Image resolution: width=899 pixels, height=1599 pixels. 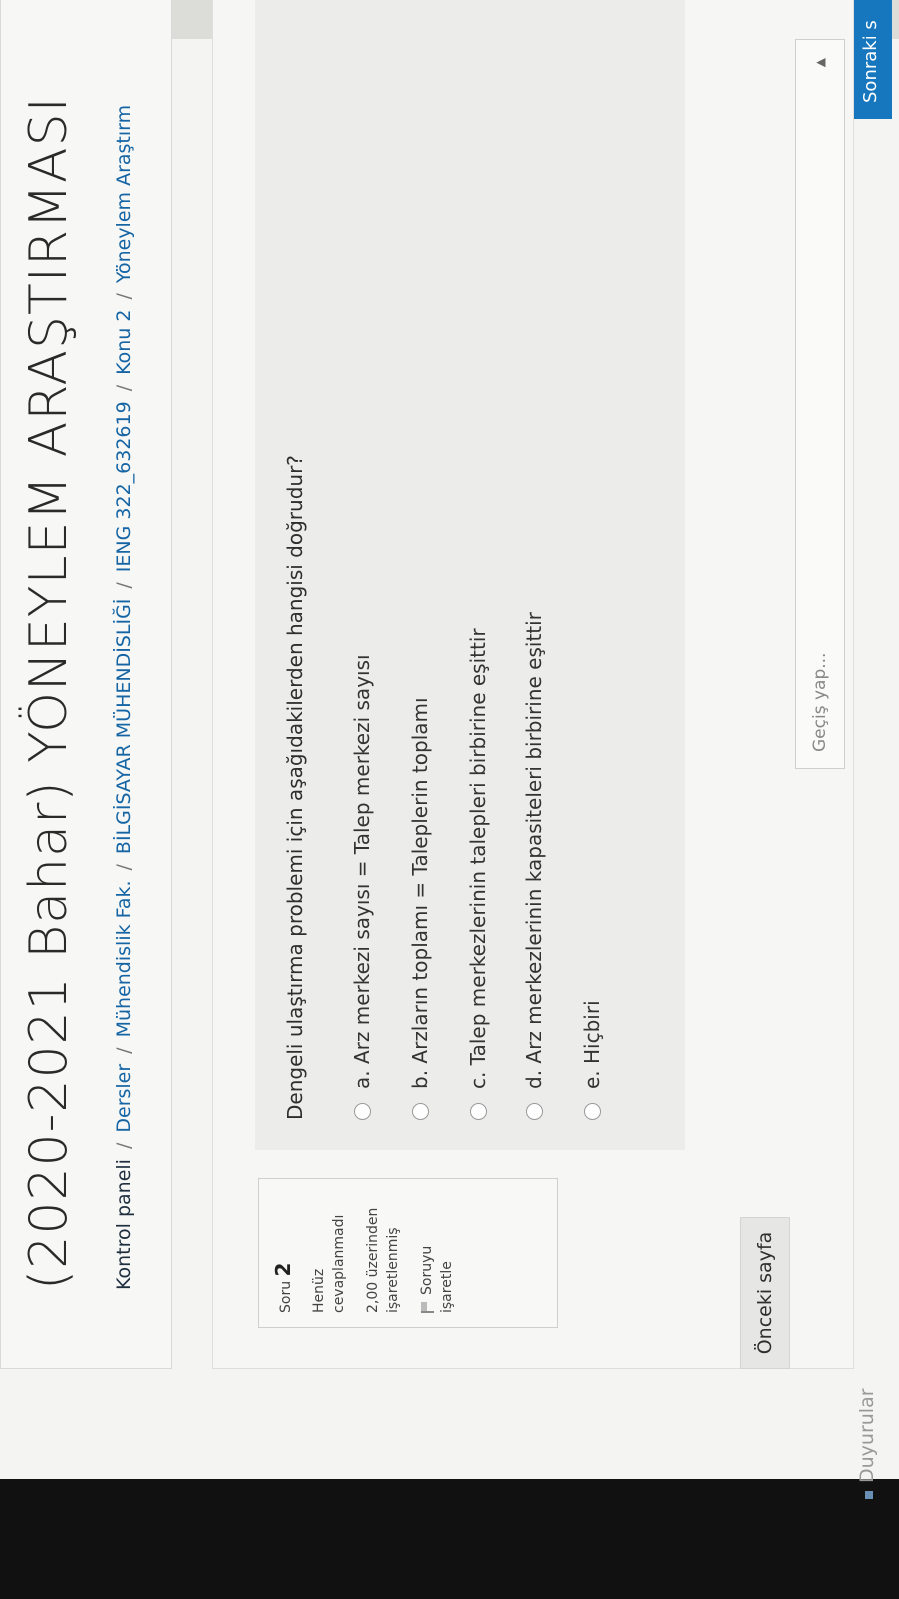 I want to click on breadcrumb-item-dersler: Dersler, so click(x=124, y=1098).